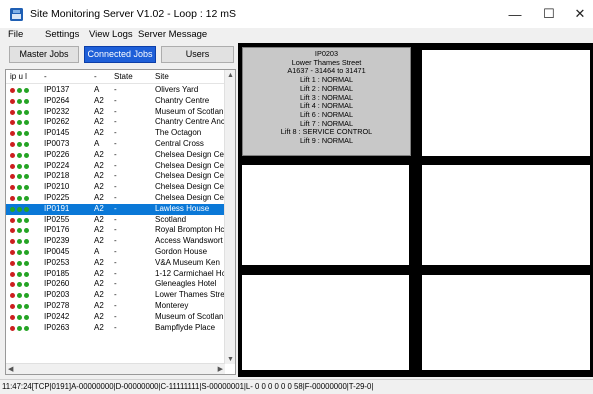 This screenshot has height=394, width=593. I want to click on scroll-down-icon: ▼, so click(230, 359).